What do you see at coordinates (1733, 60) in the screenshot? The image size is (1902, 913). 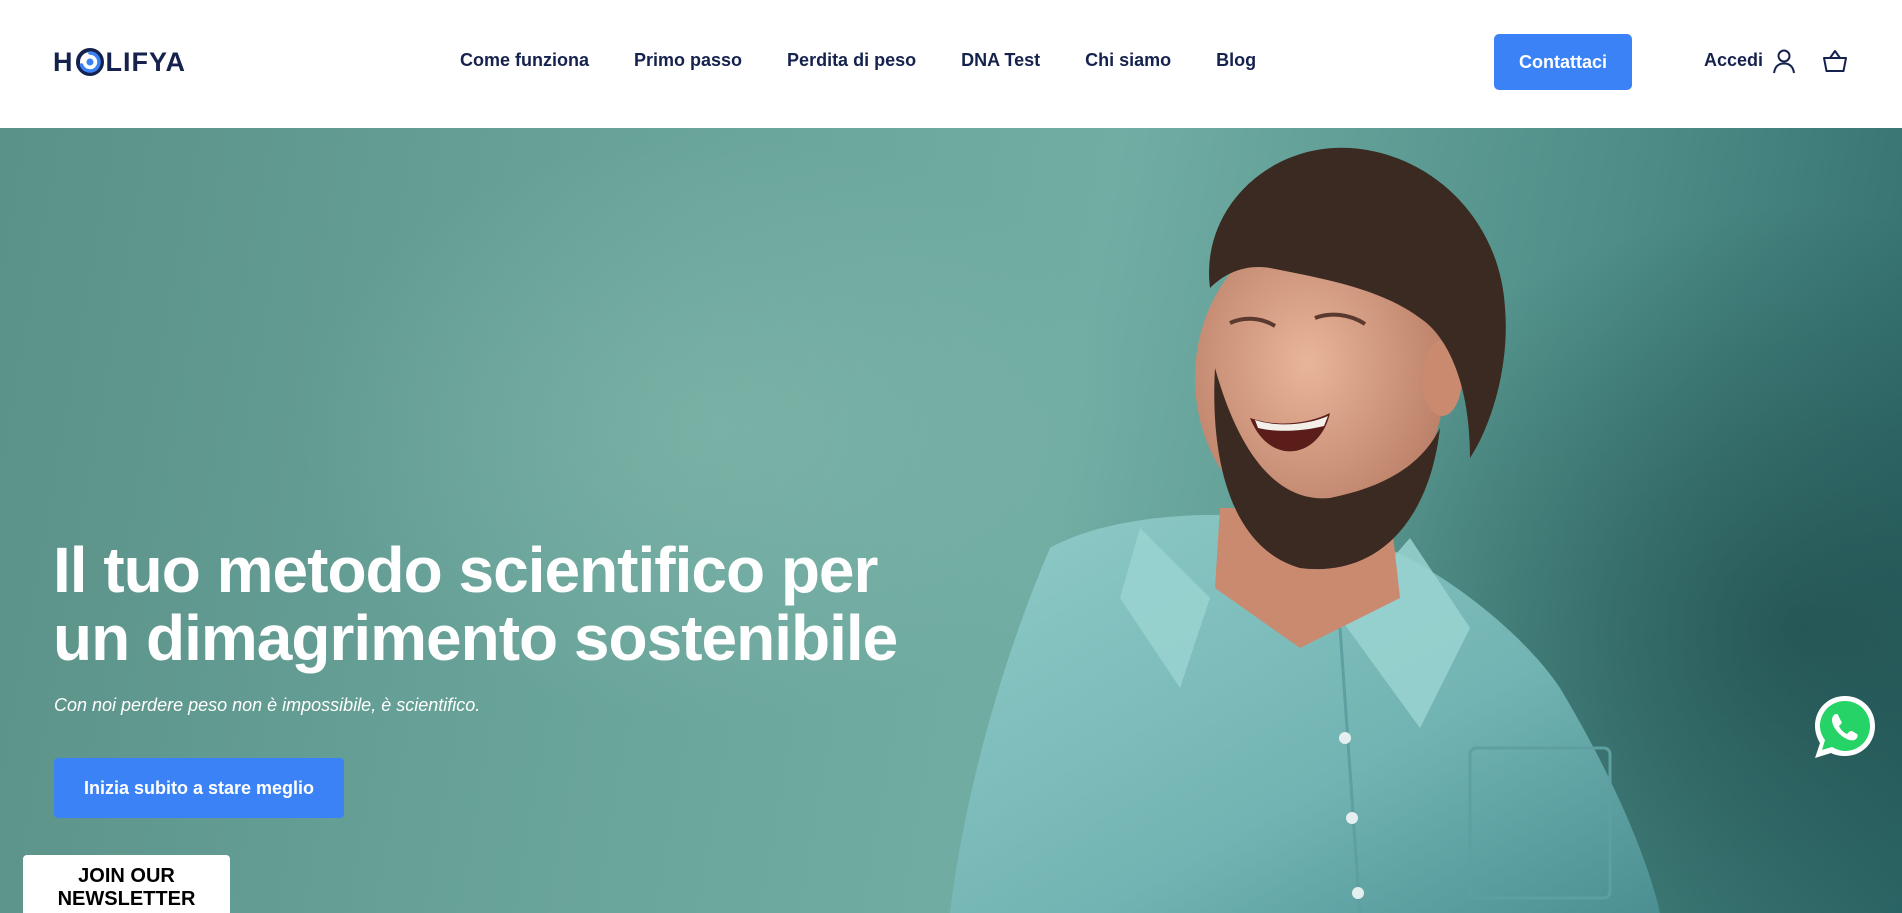 I see `login-link: Accedi` at bounding box center [1733, 60].